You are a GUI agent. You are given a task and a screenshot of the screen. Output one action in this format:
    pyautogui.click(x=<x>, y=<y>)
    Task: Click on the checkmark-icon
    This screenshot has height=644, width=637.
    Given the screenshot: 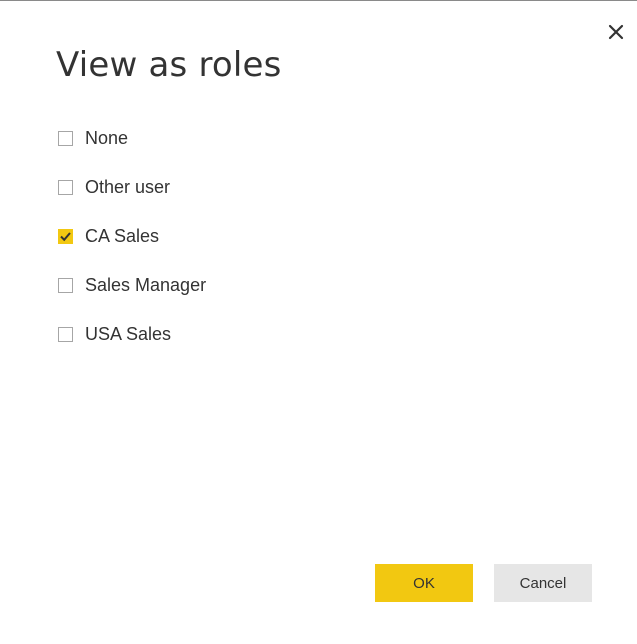 What is the action you would take?
    pyautogui.click(x=65, y=237)
    